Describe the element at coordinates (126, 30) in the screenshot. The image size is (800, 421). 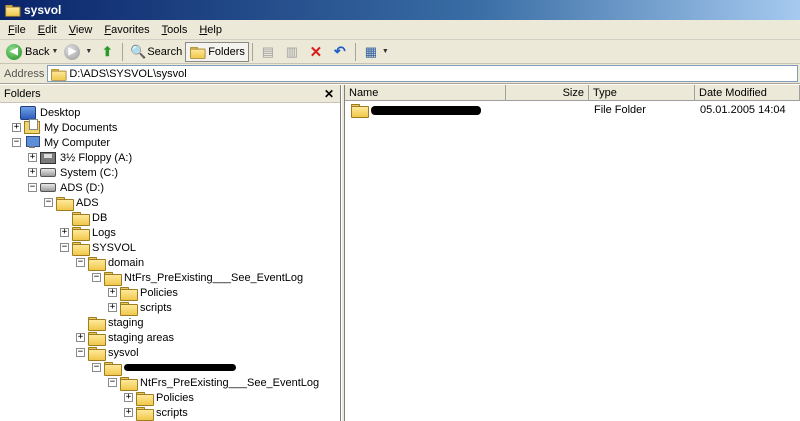
I see `menu-favorites: Favorites` at that location.